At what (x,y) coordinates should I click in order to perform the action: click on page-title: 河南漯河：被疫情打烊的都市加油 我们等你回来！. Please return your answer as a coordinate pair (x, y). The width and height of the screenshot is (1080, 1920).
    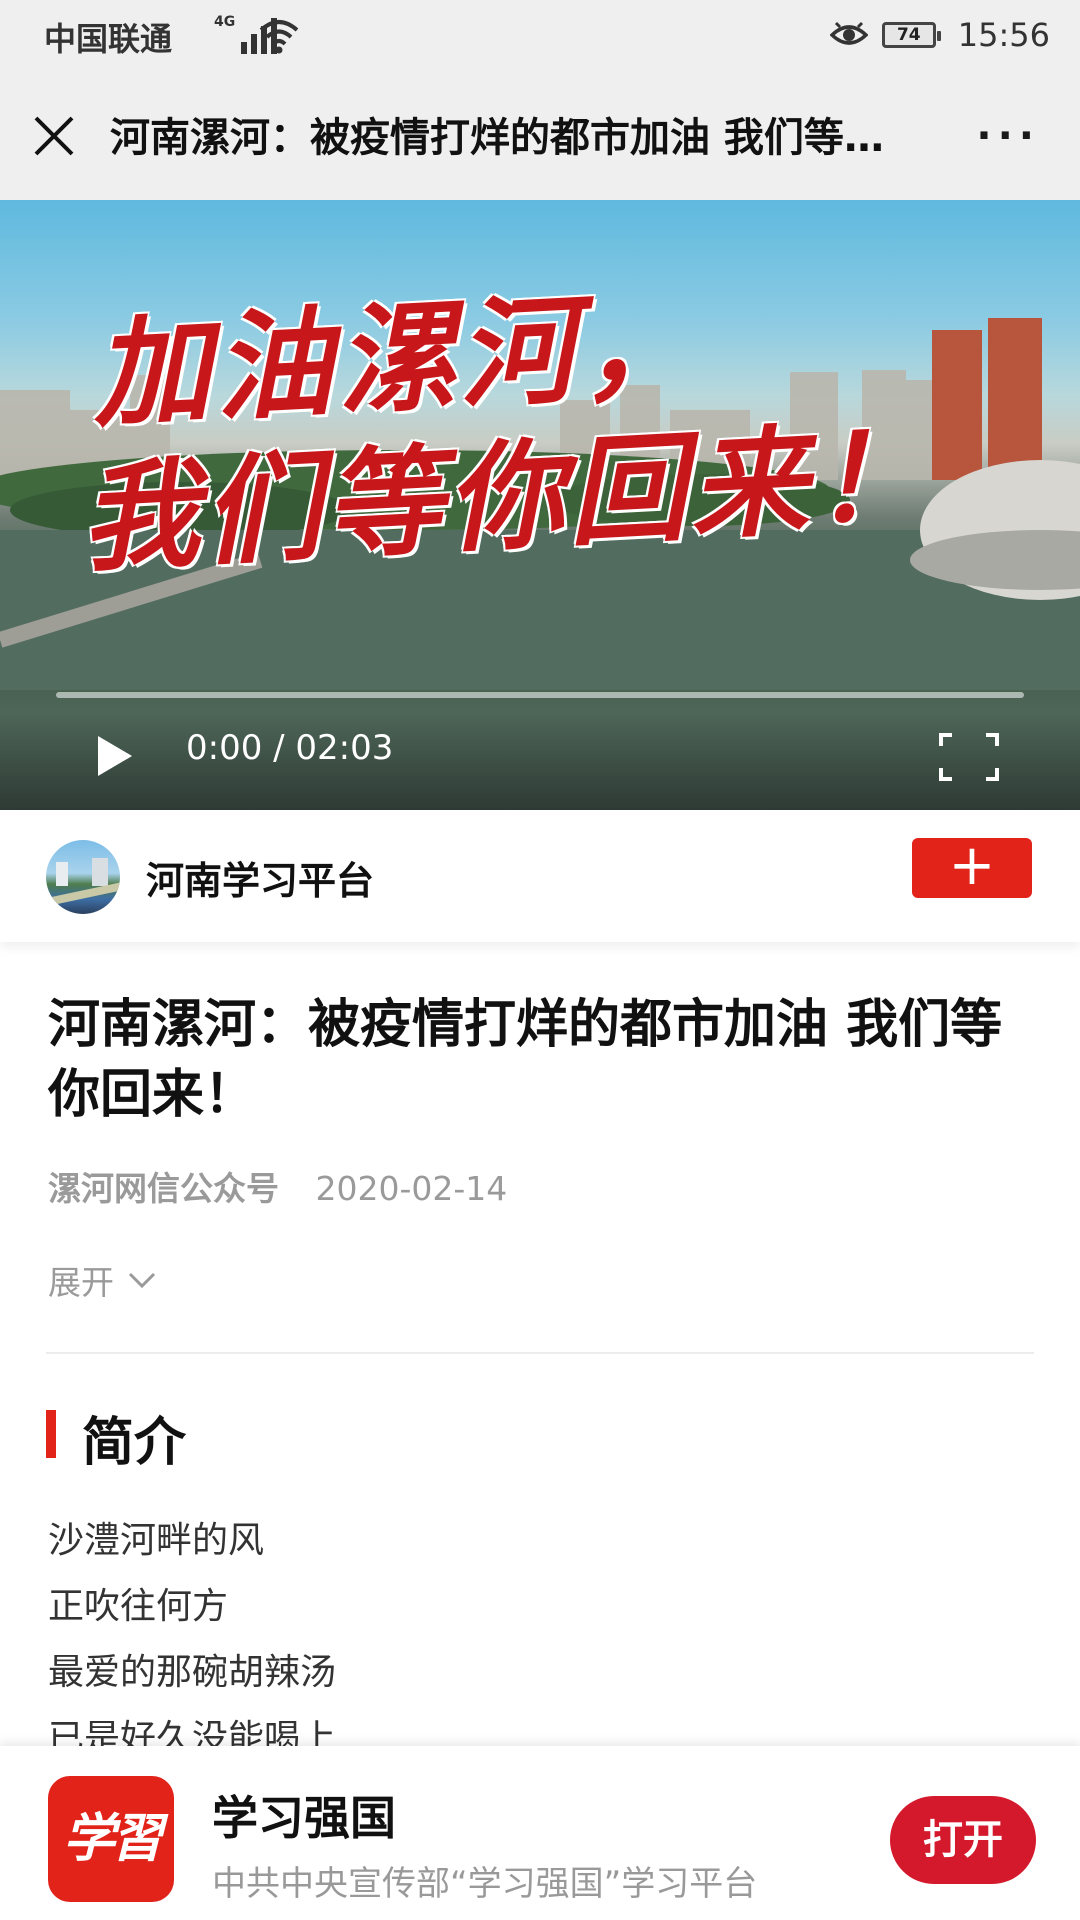
    Looking at the image, I should click on (505, 138).